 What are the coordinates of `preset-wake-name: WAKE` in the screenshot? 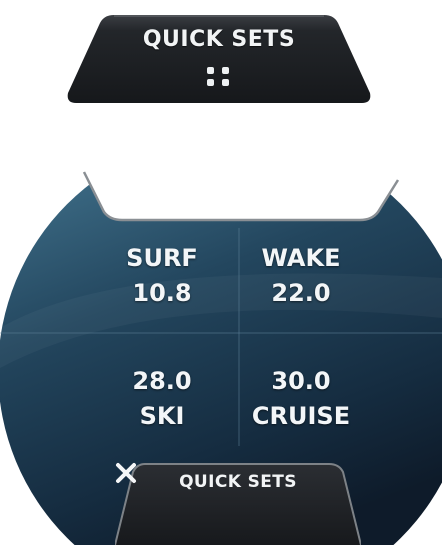 It's located at (301, 258).